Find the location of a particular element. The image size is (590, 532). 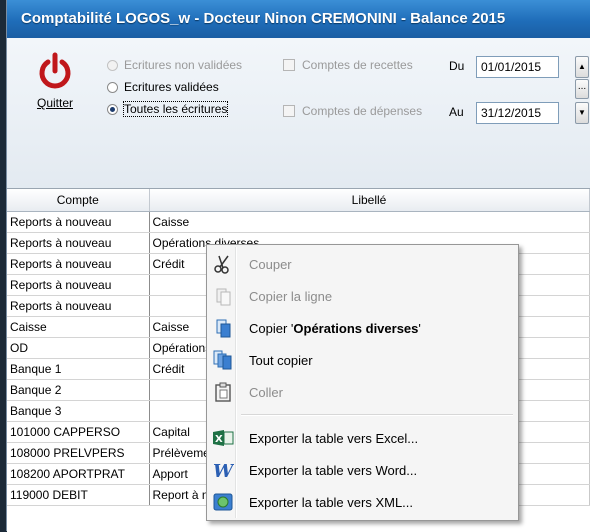

date-to-field: 31/12/2015 is located at coordinates (517, 113).